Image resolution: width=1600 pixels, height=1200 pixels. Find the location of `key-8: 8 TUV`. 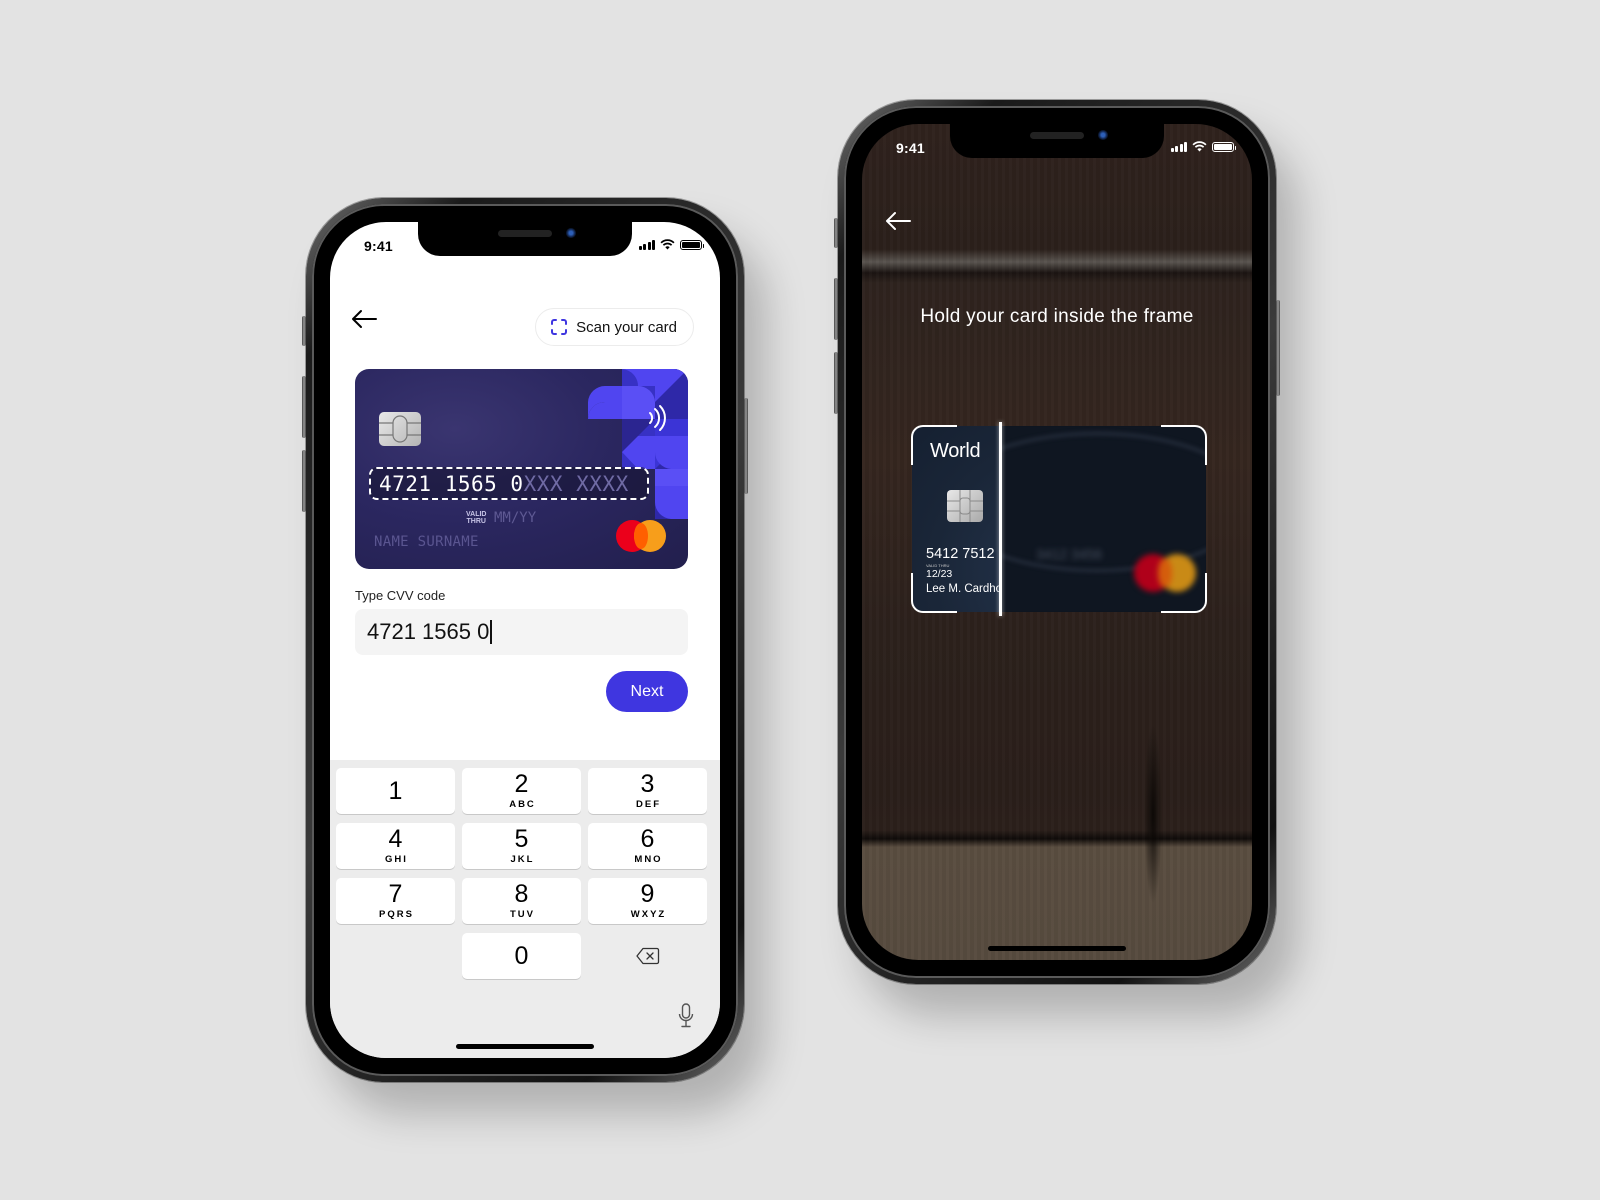

key-8: 8 TUV is located at coordinates (521, 901).